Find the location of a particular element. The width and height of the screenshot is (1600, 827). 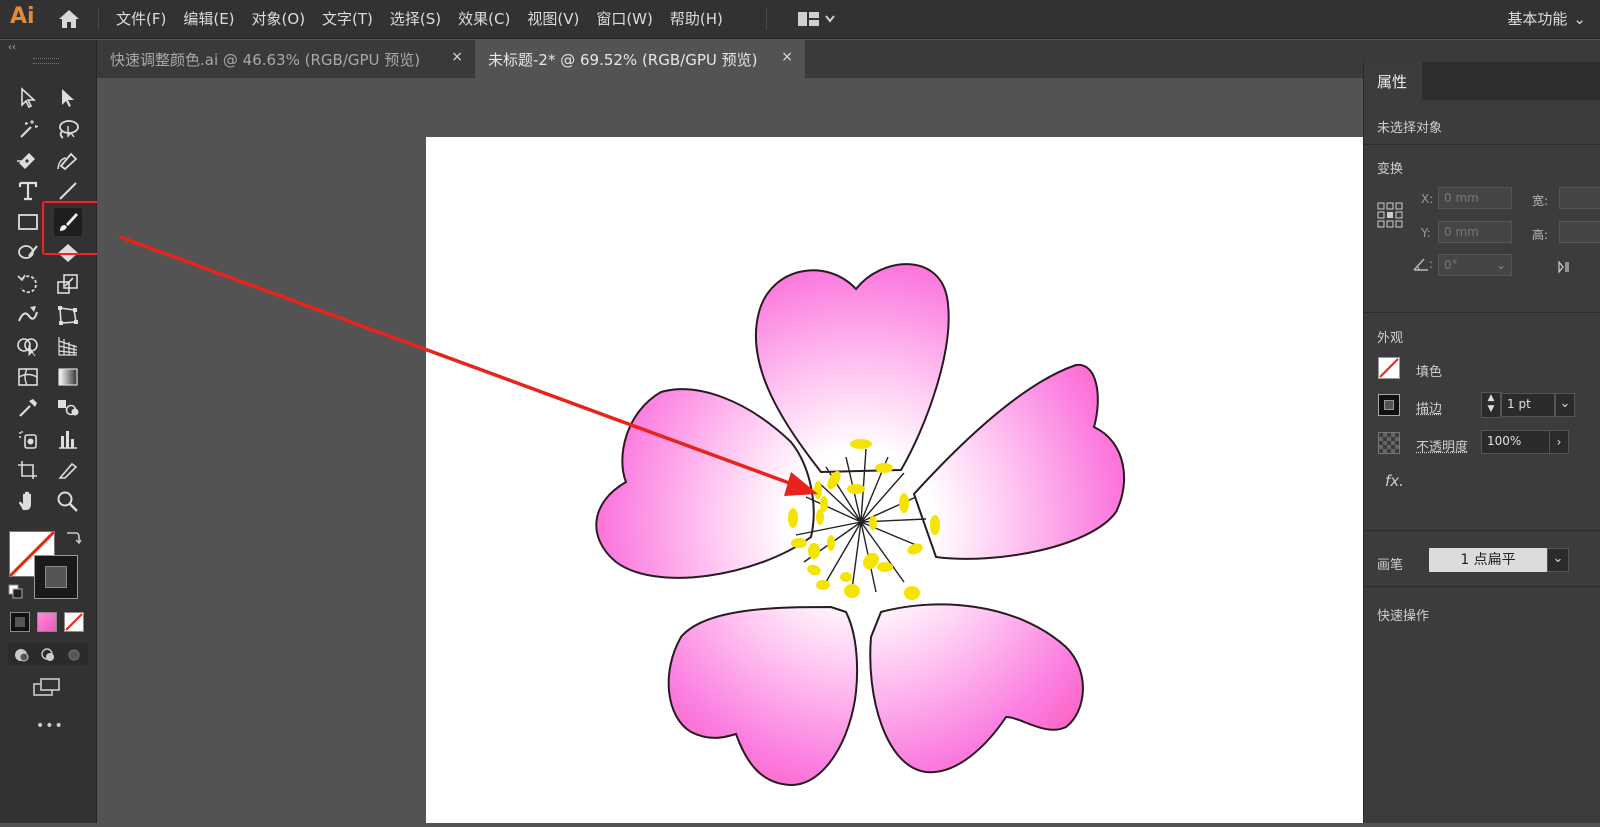

chevron-right-icon: › is located at coordinates (1559, 442).